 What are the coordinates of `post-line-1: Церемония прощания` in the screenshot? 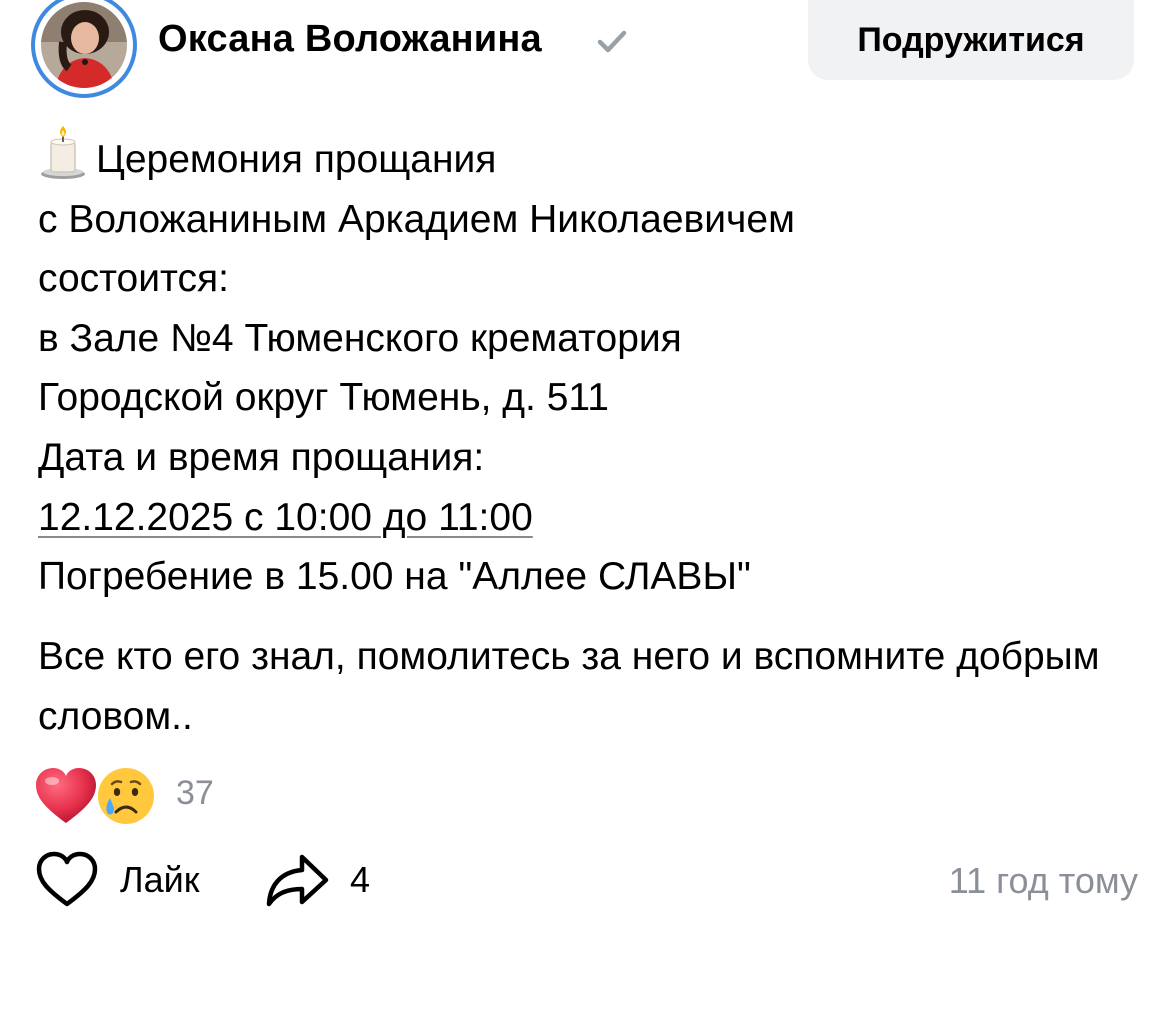 It's located at (593, 158).